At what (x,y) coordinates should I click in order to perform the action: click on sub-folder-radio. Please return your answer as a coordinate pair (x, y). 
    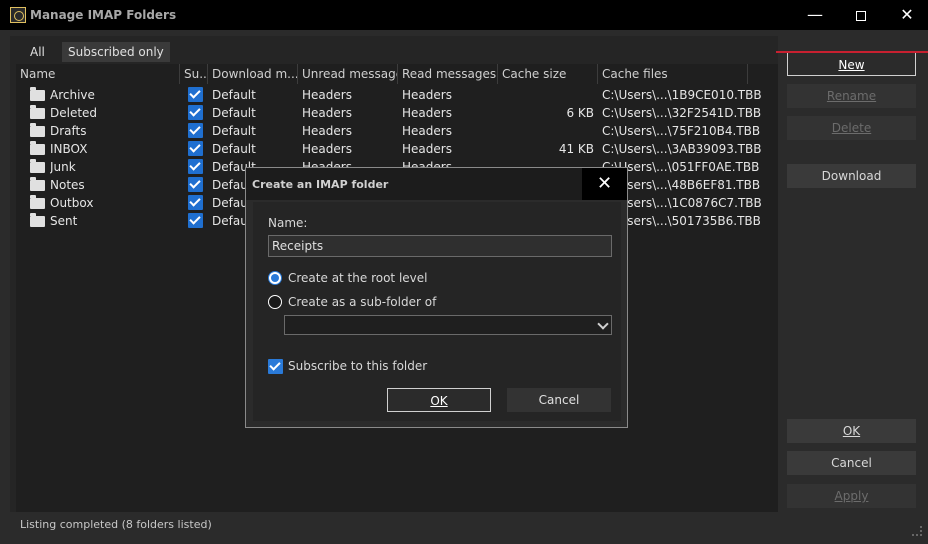
    Looking at the image, I should click on (275, 302).